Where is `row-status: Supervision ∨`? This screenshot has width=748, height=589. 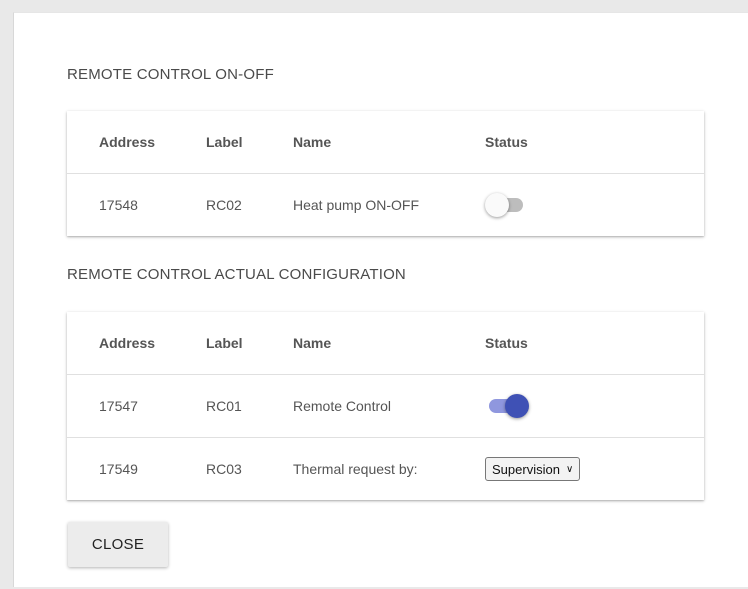
row-status: Supervision ∨ is located at coordinates (533, 469).